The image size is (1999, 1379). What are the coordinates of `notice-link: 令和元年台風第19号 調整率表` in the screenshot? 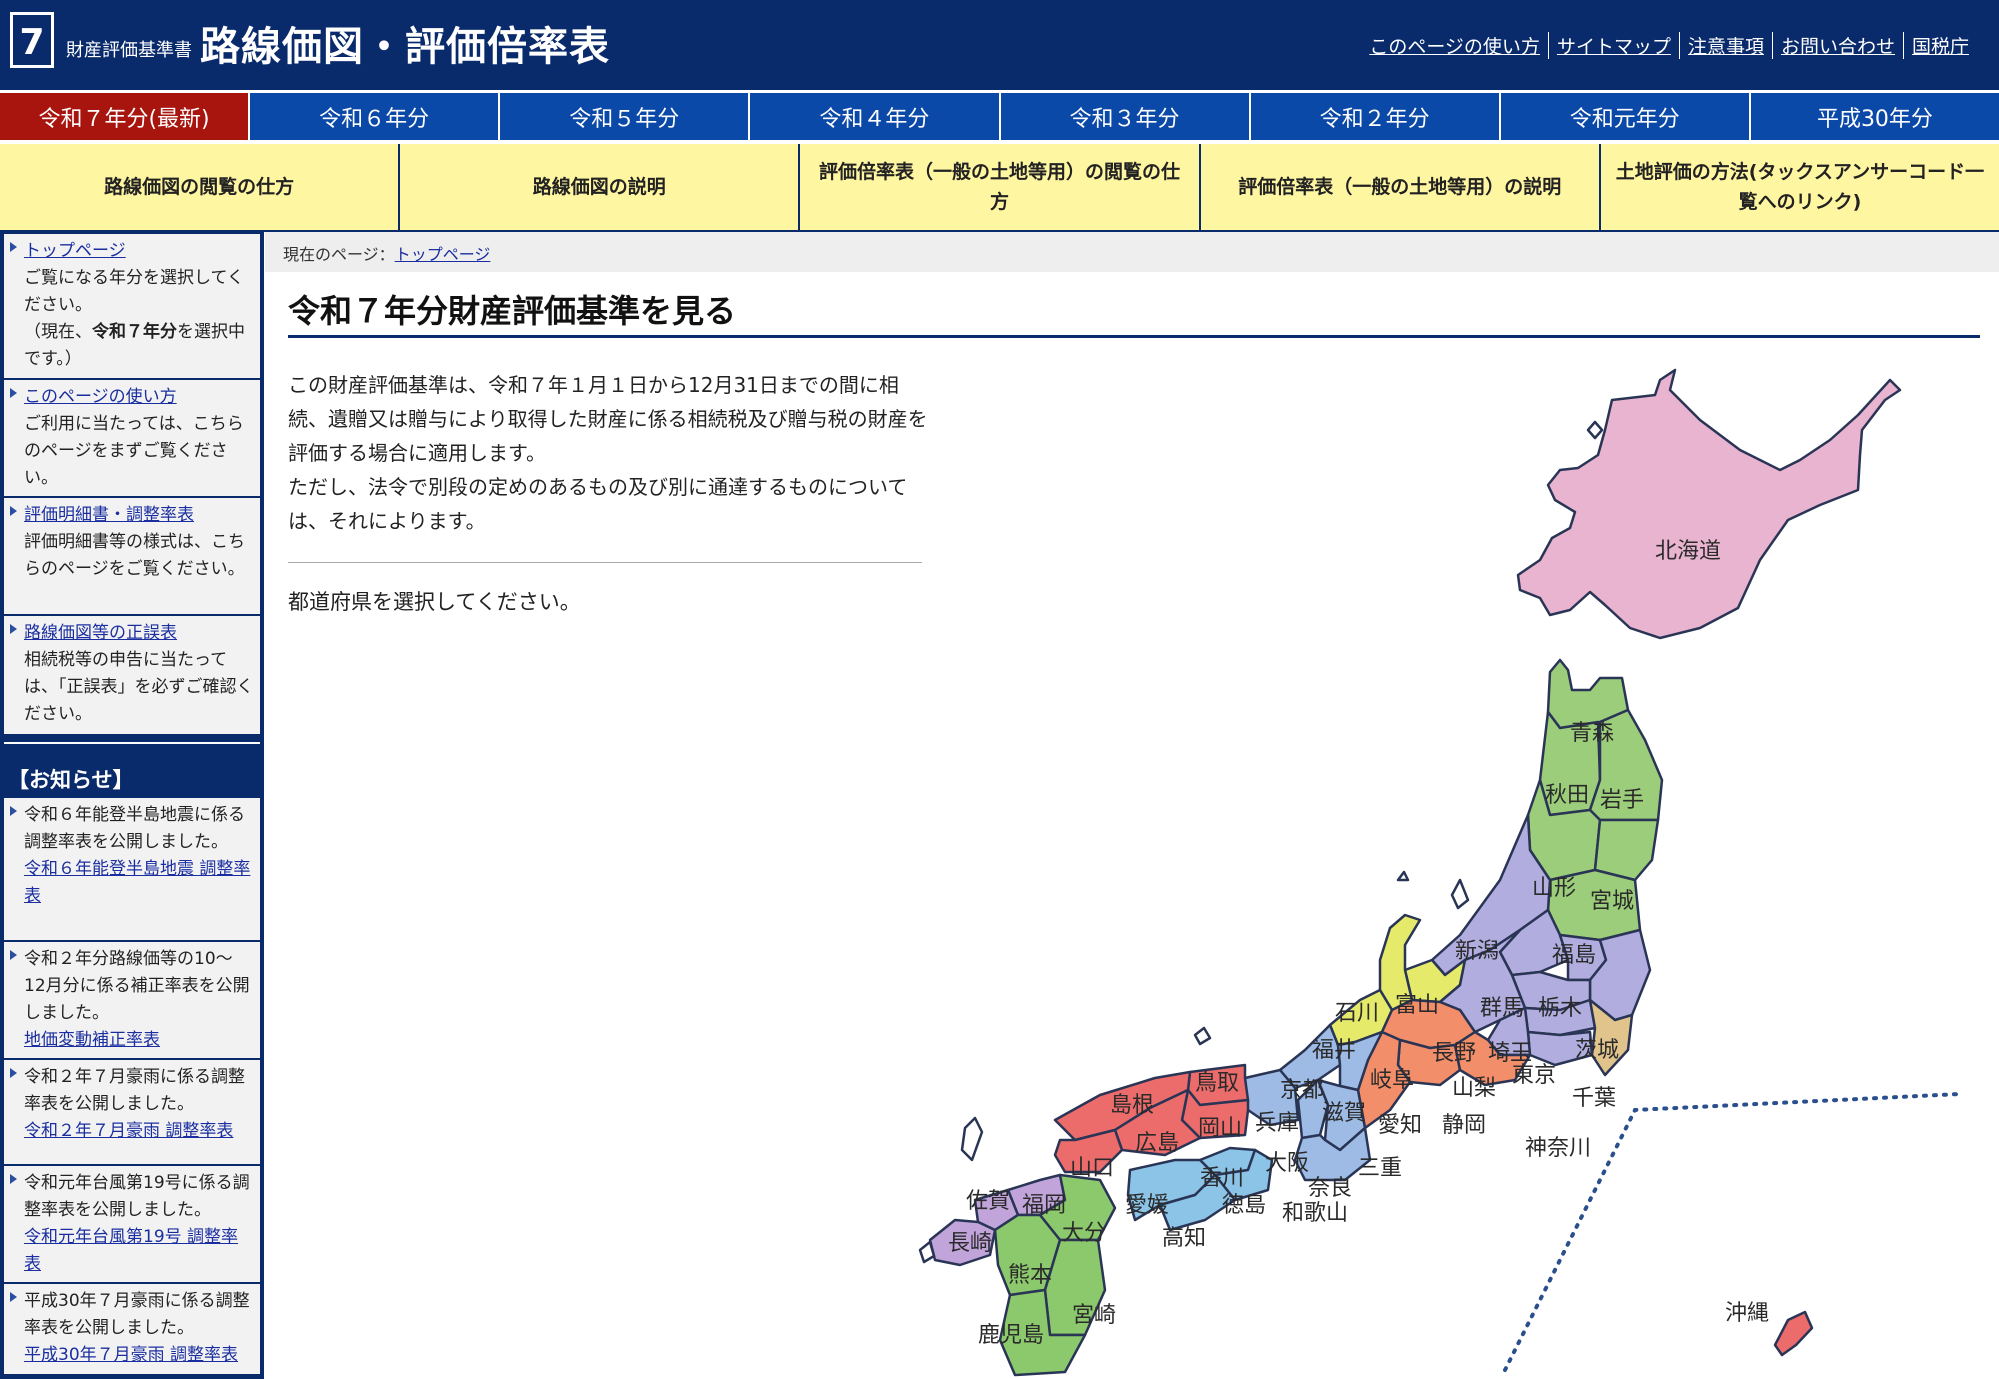 It's located at (131, 1250).